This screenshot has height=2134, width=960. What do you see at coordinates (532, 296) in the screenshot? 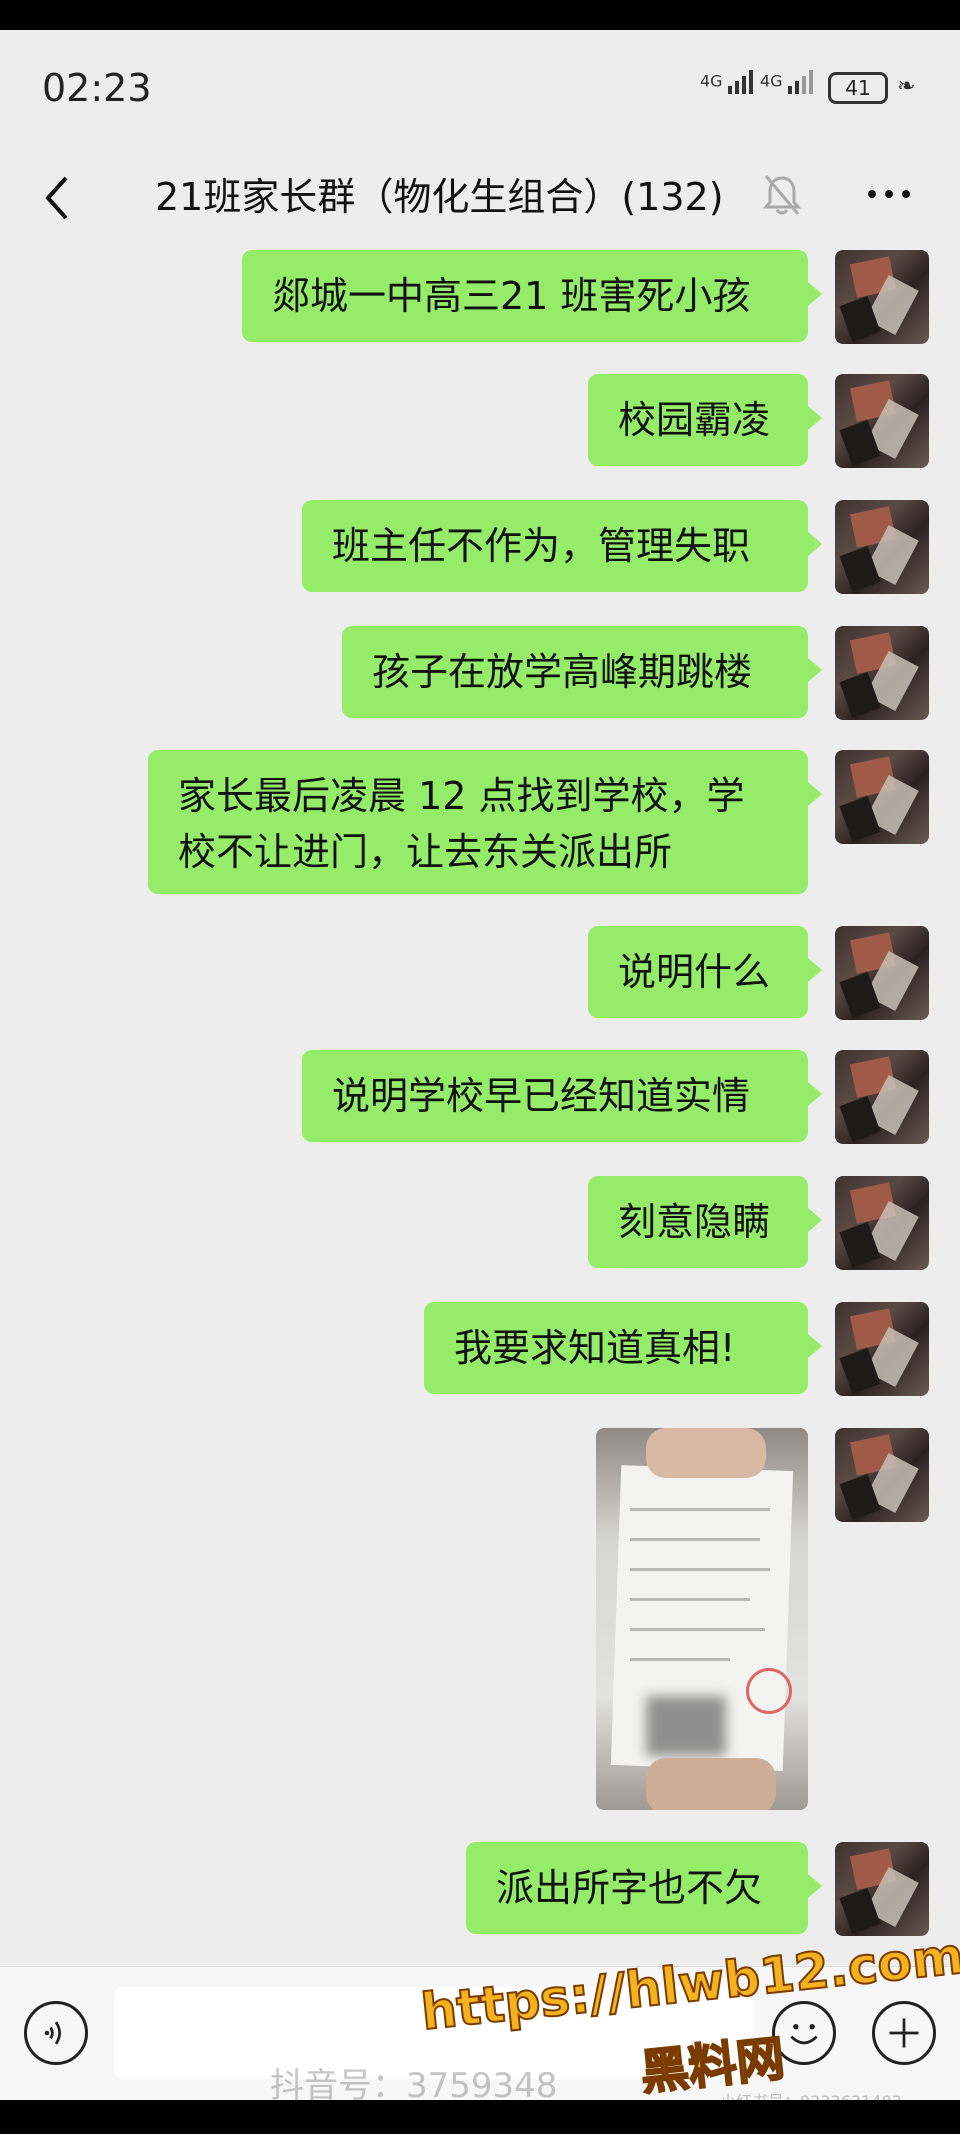
I see `message-bubble: 郯城一中高三21 班害死小孩` at bounding box center [532, 296].